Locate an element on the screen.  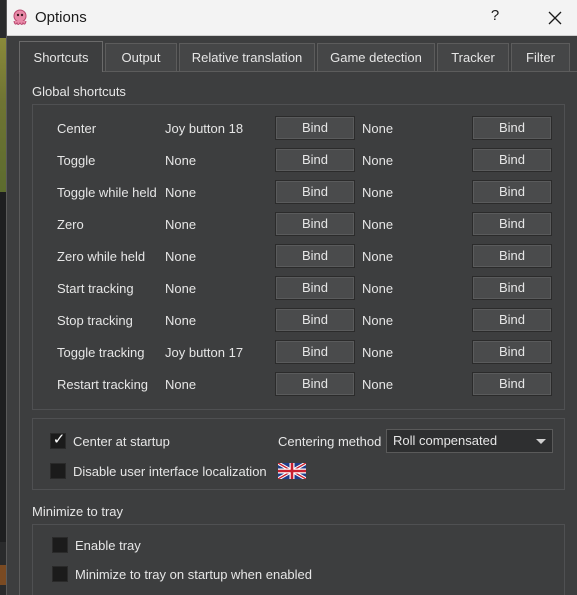
center-at-startup-label: Center at startup is located at coordinates (121, 441).